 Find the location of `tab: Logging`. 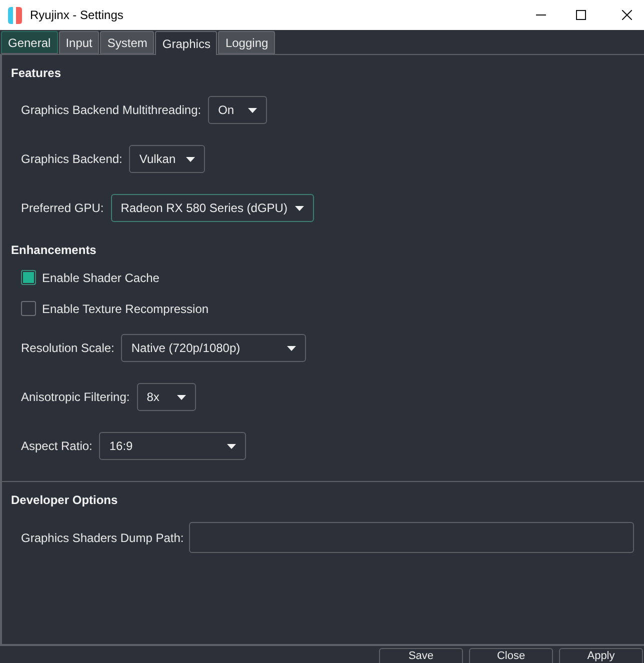

tab: Logging is located at coordinates (247, 42).